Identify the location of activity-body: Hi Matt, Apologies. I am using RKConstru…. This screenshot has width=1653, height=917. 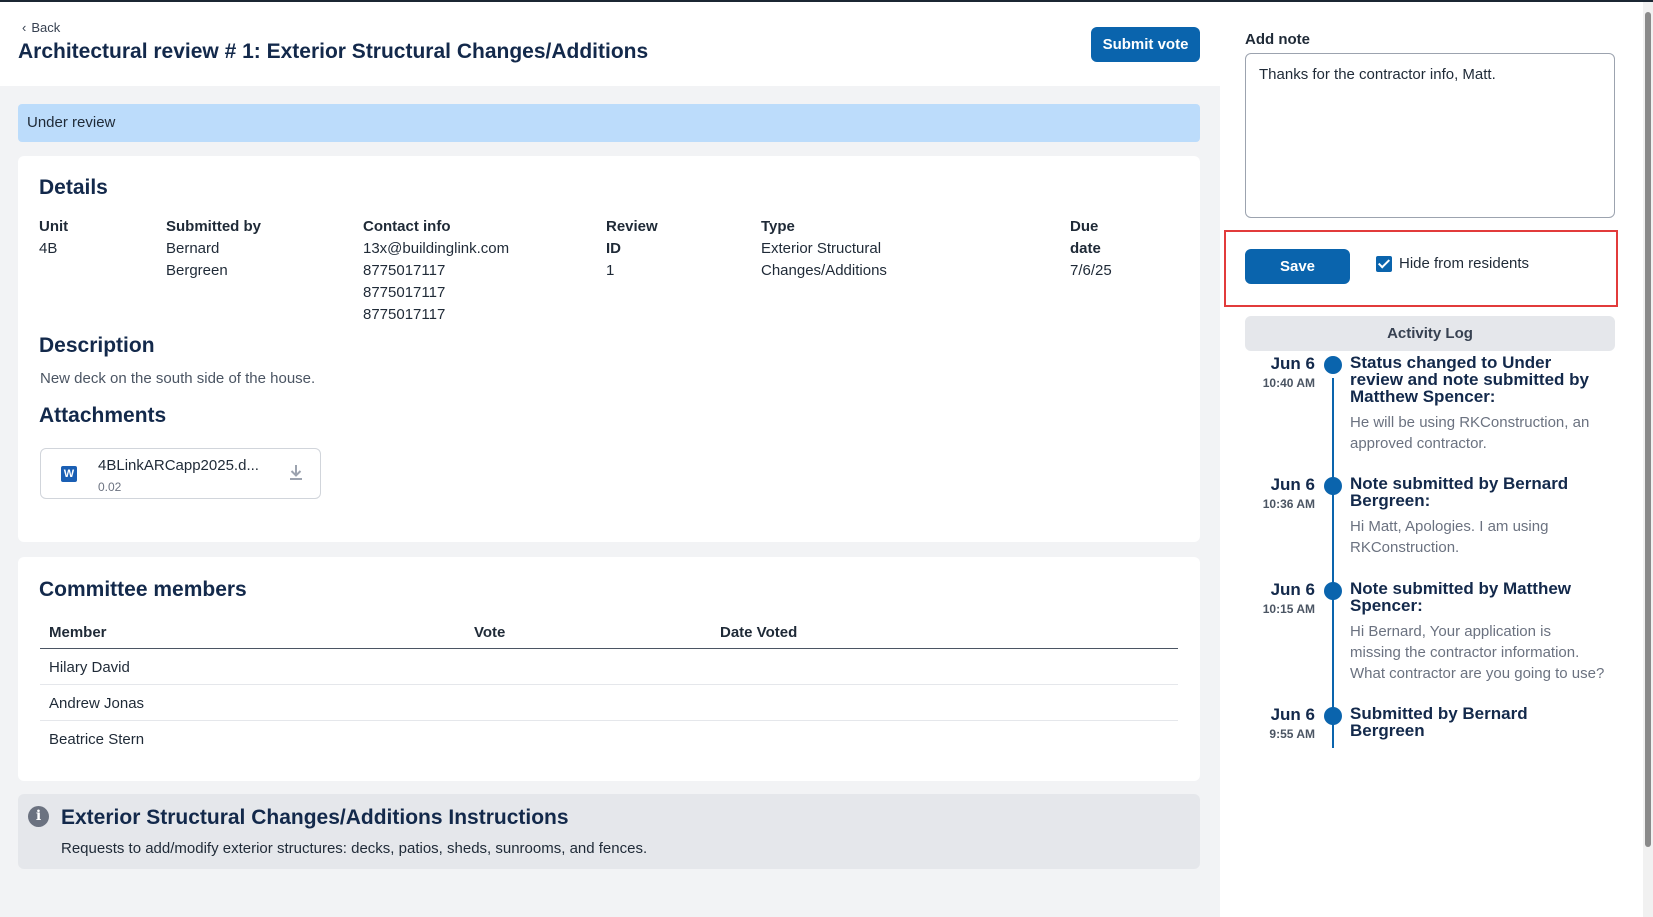
(1449, 537).